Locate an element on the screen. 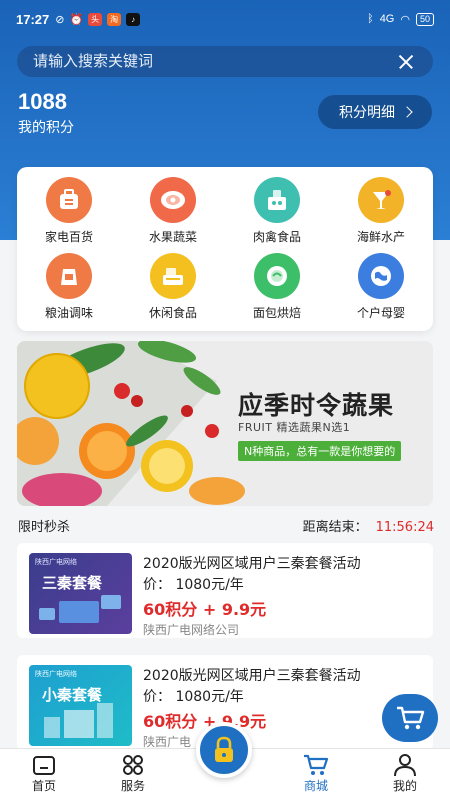  home-icon is located at coordinates (44, 765).